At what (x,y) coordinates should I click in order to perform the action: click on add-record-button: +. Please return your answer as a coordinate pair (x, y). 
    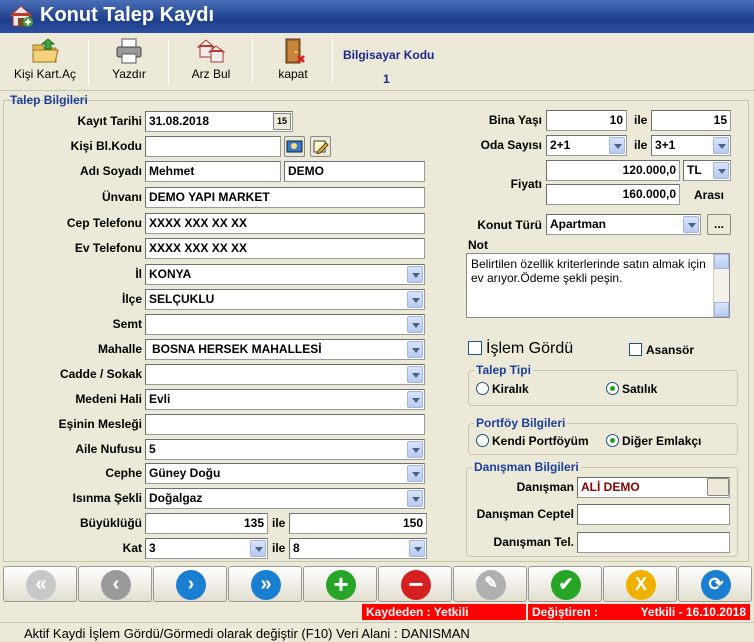
    Looking at the image, I should click on (340, 584).